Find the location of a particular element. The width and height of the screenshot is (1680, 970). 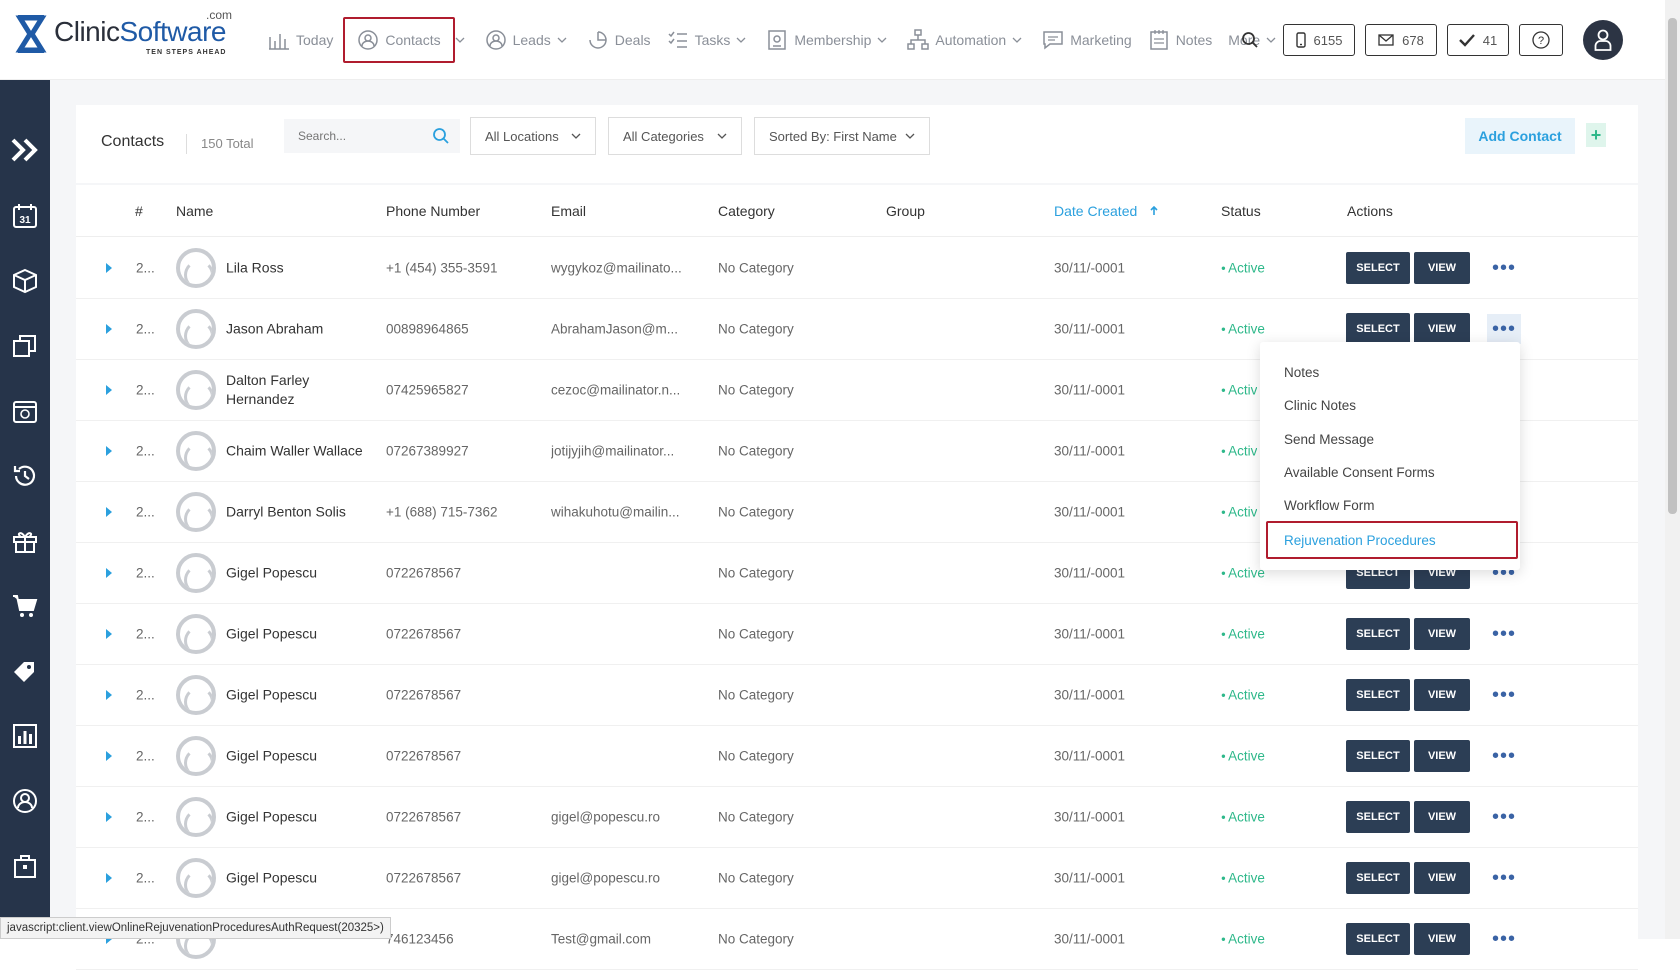

box-icon is located at coordinates (25, 281).